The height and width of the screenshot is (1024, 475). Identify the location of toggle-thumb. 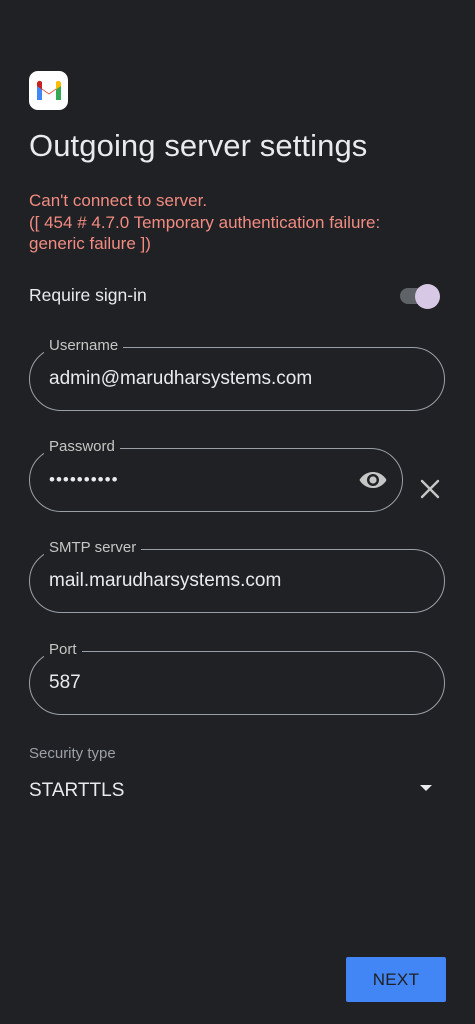
(427, 296).